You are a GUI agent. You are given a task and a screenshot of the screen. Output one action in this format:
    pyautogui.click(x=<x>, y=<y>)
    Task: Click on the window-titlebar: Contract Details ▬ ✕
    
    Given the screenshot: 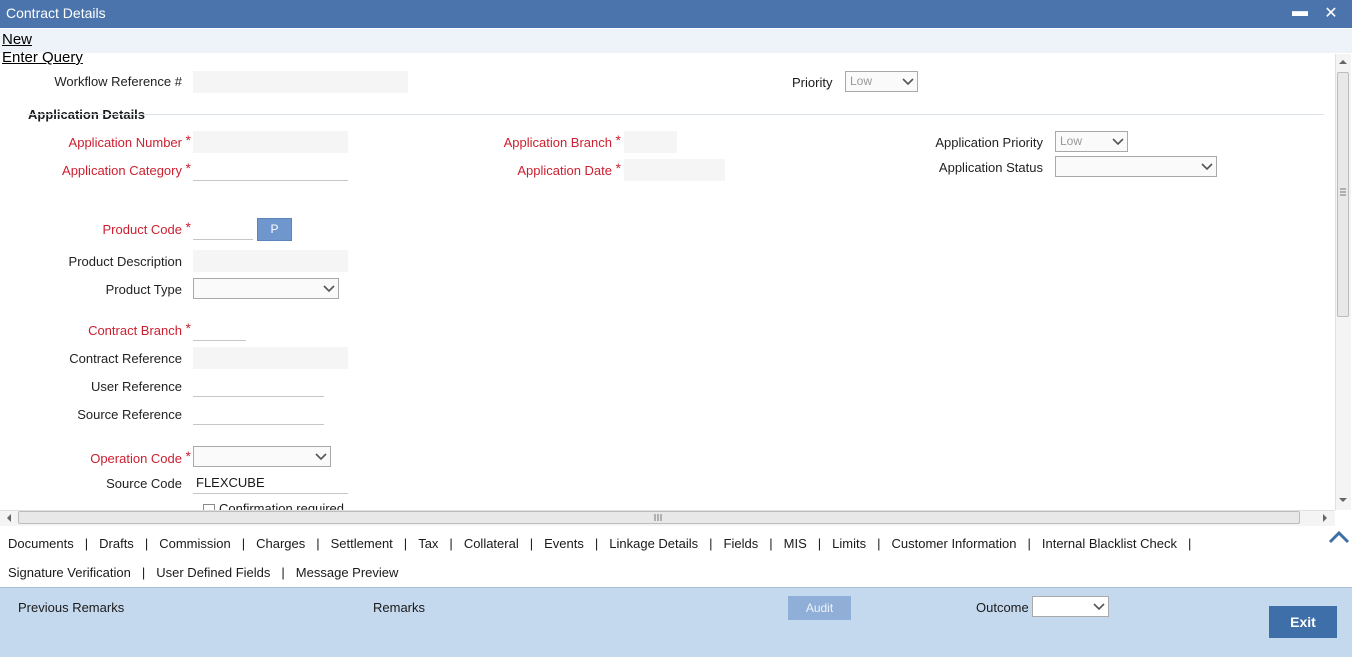 What is the action you would take?
    pyautogui.click(x=676, y=14)
    